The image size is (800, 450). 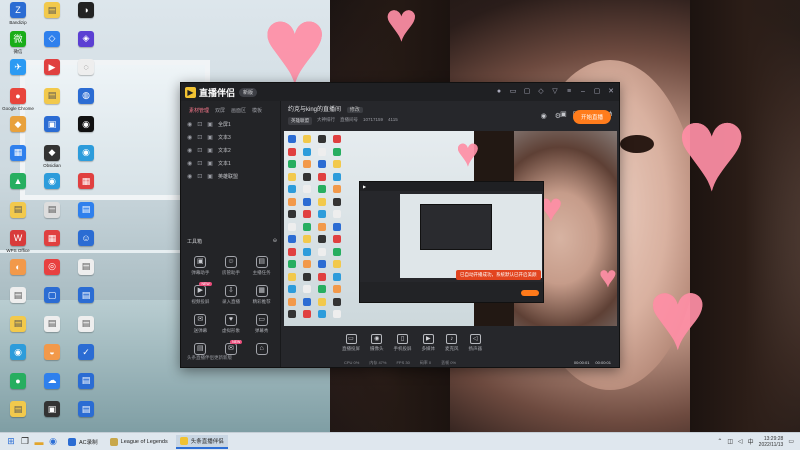 I want to click on desktop-icon: ◑, so click(x=86, y=11).